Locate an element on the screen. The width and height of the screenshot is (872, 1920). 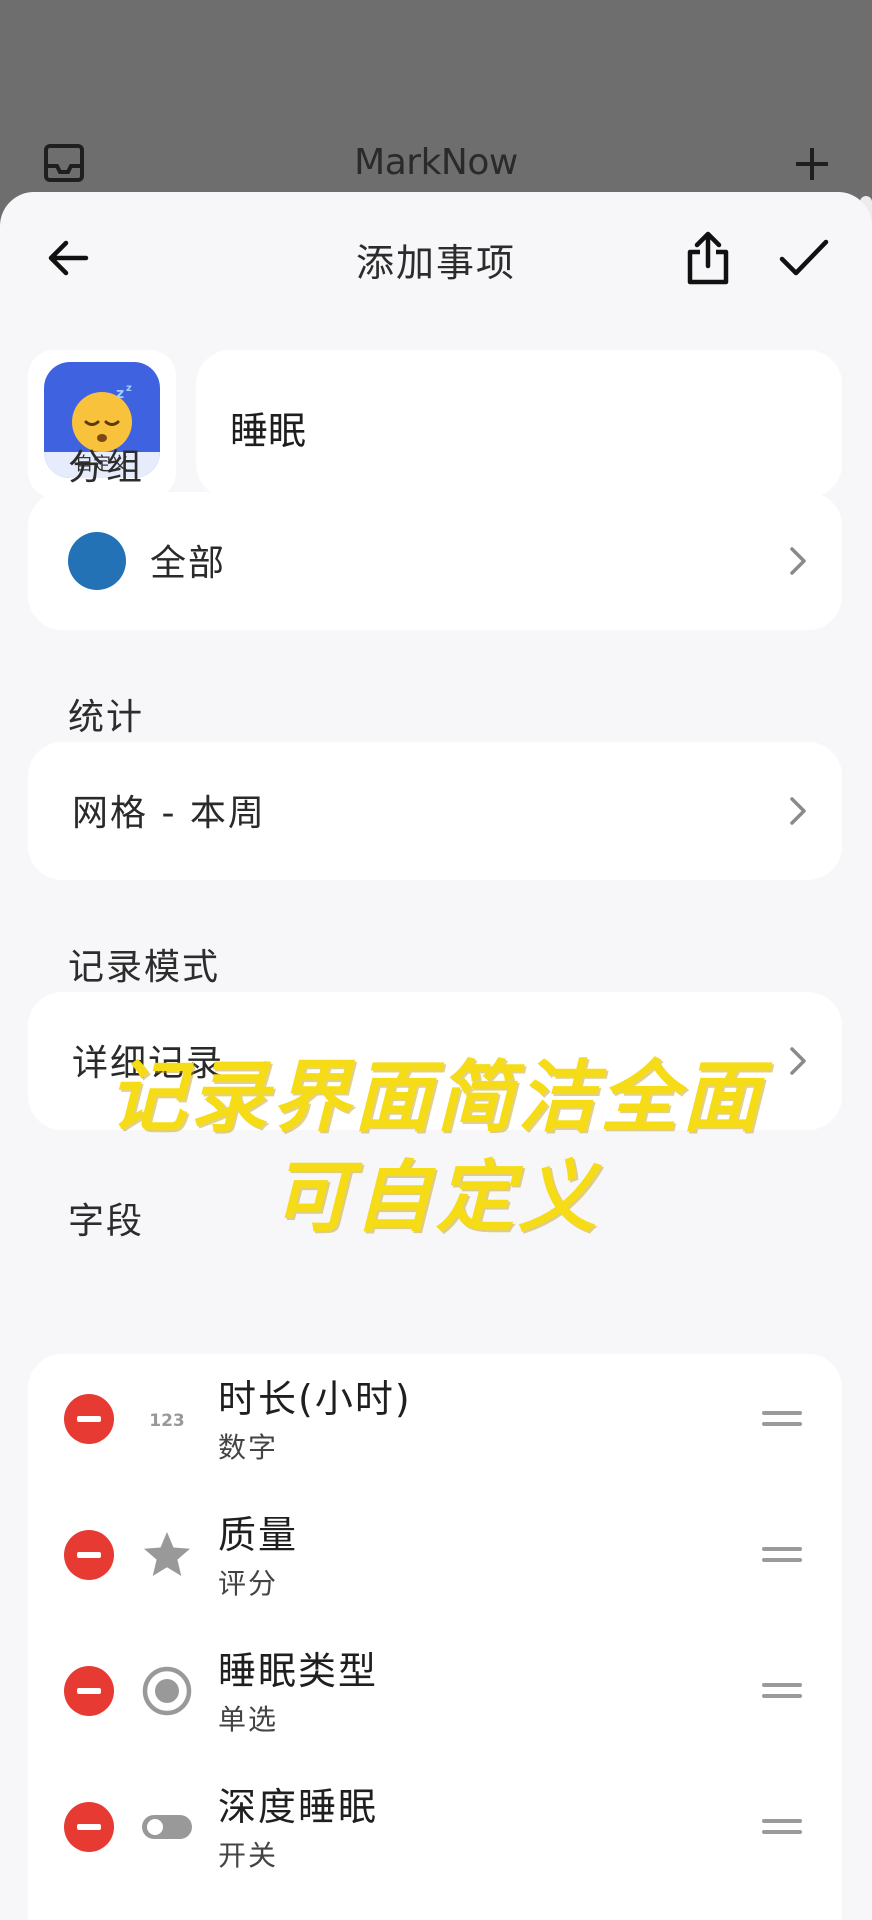
mode-selector: 详细记录 is located at coordinates (435, 1061).